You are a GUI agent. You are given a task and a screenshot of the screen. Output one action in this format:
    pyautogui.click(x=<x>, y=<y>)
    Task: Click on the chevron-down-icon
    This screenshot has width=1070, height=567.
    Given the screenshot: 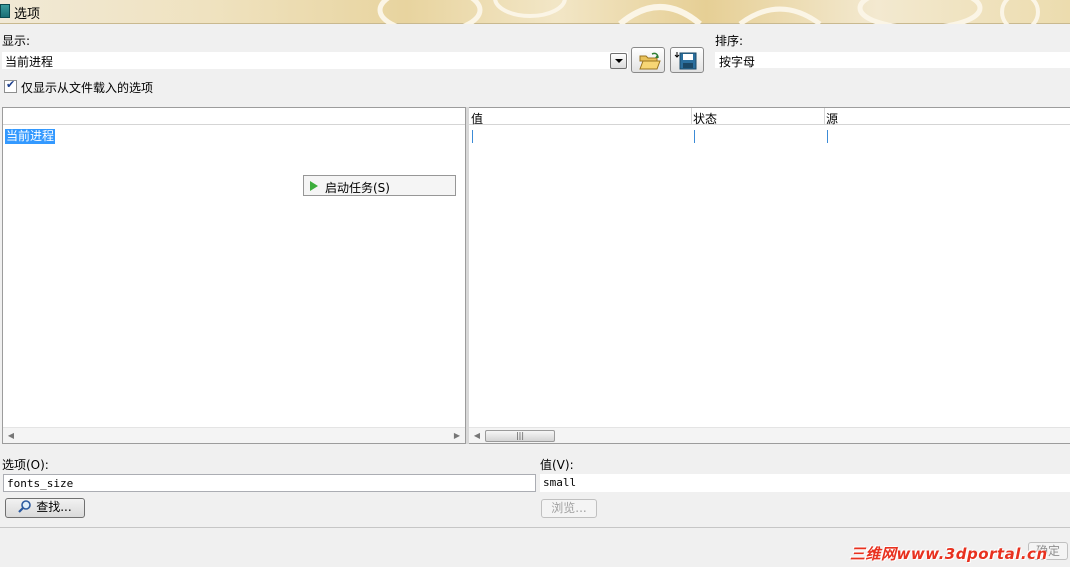 What is the action you would take?
    pyautogui.click(x=618, y=61)
    